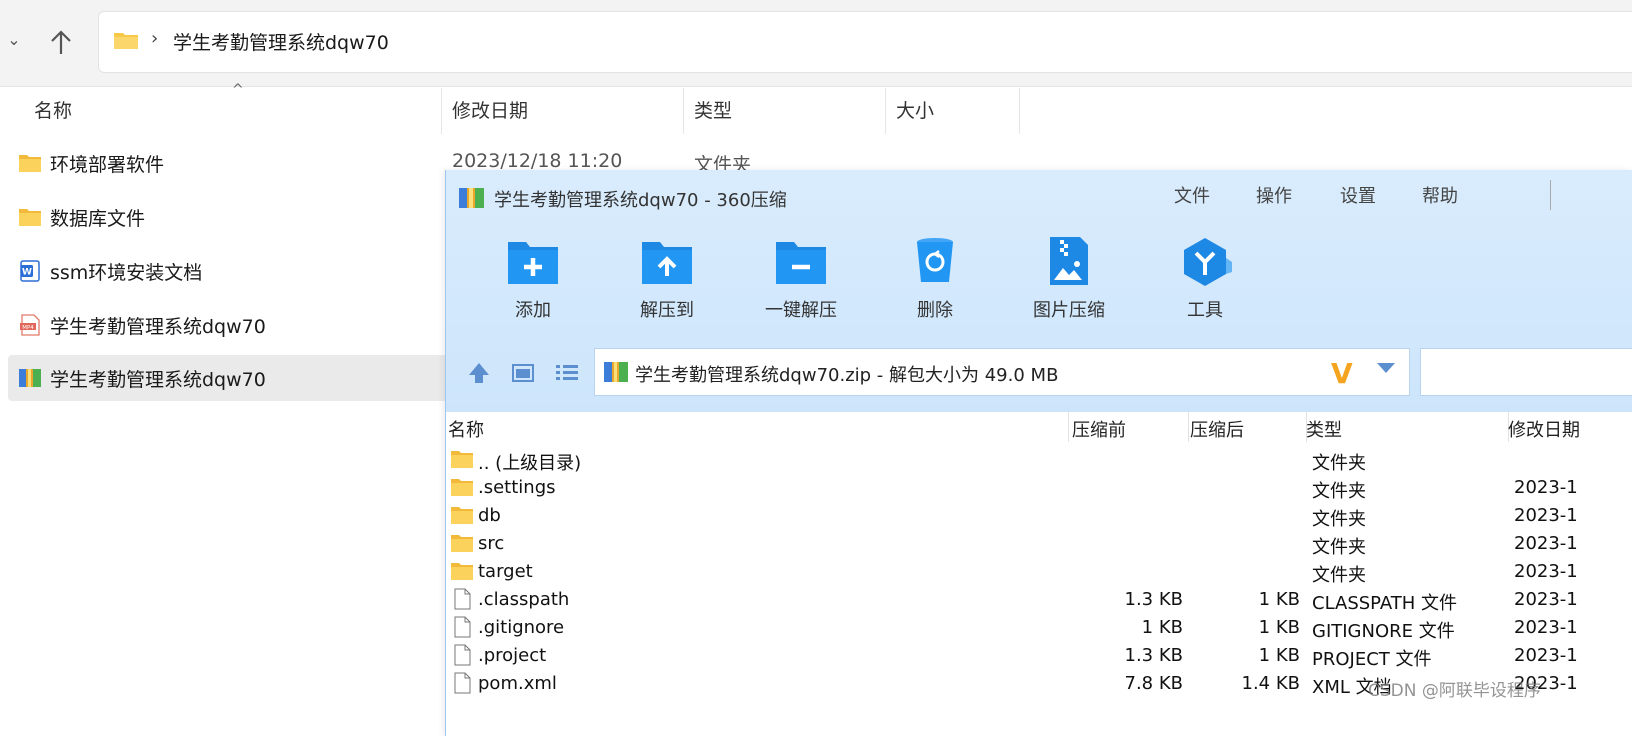 The height and width of the screenshot is (736, 1632). Describe the element at coordinates (512, 655) in the screenshot. I see `zip-file-name: .project` at that location.